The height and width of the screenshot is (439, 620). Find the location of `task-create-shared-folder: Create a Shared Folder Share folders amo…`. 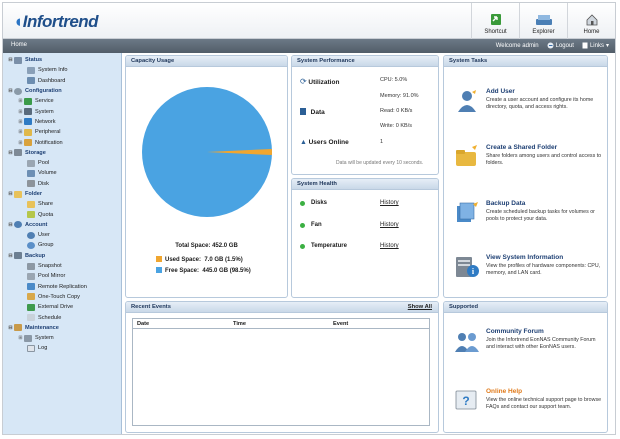

task-create-shared-folder: Create a Shared Folder Share folders amo… is located at coordinates (528, 161).